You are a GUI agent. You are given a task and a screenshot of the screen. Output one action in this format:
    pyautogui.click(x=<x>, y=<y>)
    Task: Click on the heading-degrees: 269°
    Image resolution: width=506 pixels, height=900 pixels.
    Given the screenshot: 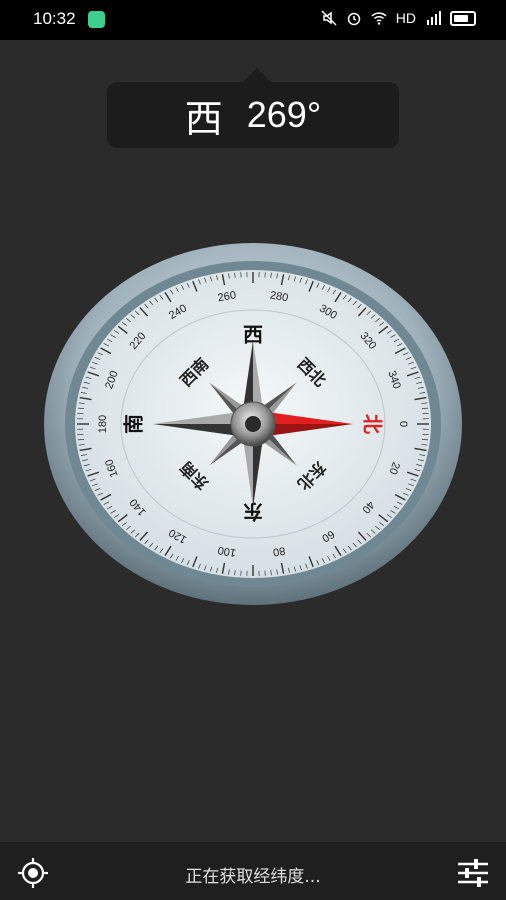 What is the action you would take?
    pyautogui.click(x=284, y=114)
    